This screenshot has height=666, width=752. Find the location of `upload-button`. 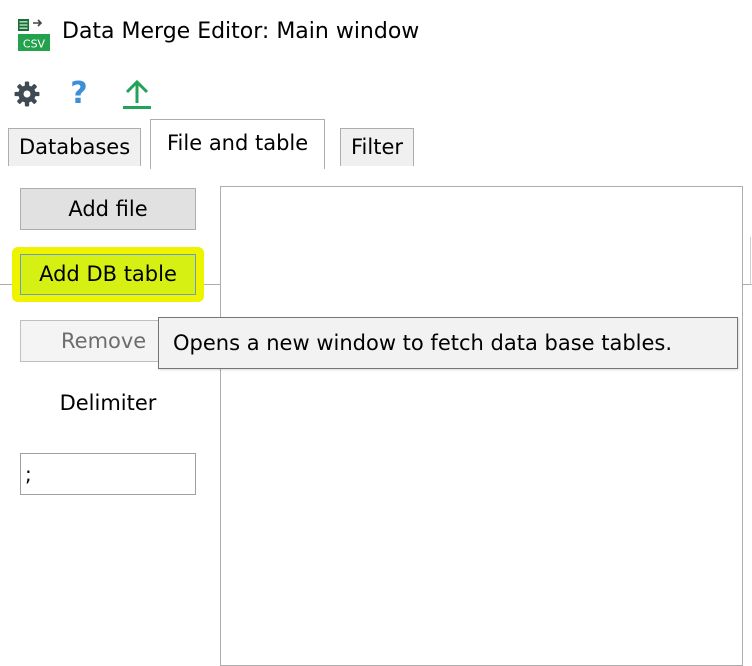

upload-button is located at coordinates (137, 94).